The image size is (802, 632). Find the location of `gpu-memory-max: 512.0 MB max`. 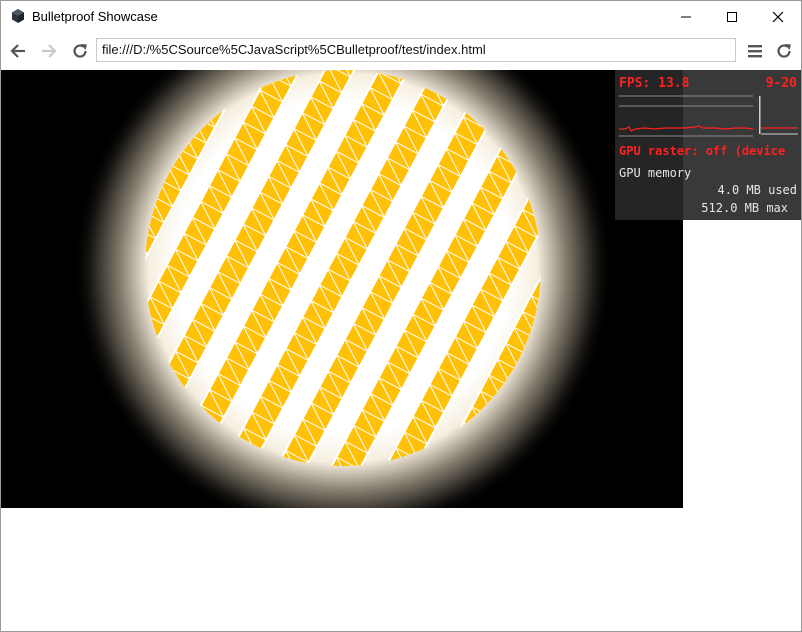

gpu-memory-max: 512.0 MB max is located at coordinates (744, 208).